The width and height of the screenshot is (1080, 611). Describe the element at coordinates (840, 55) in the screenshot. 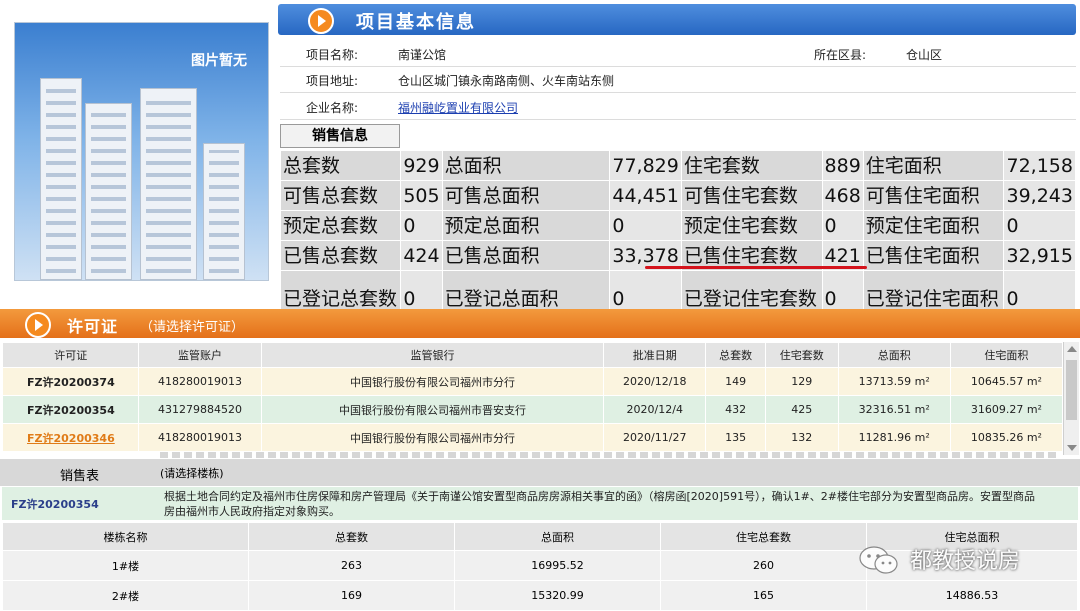

I see `district-label: 所在区县:` at that location.